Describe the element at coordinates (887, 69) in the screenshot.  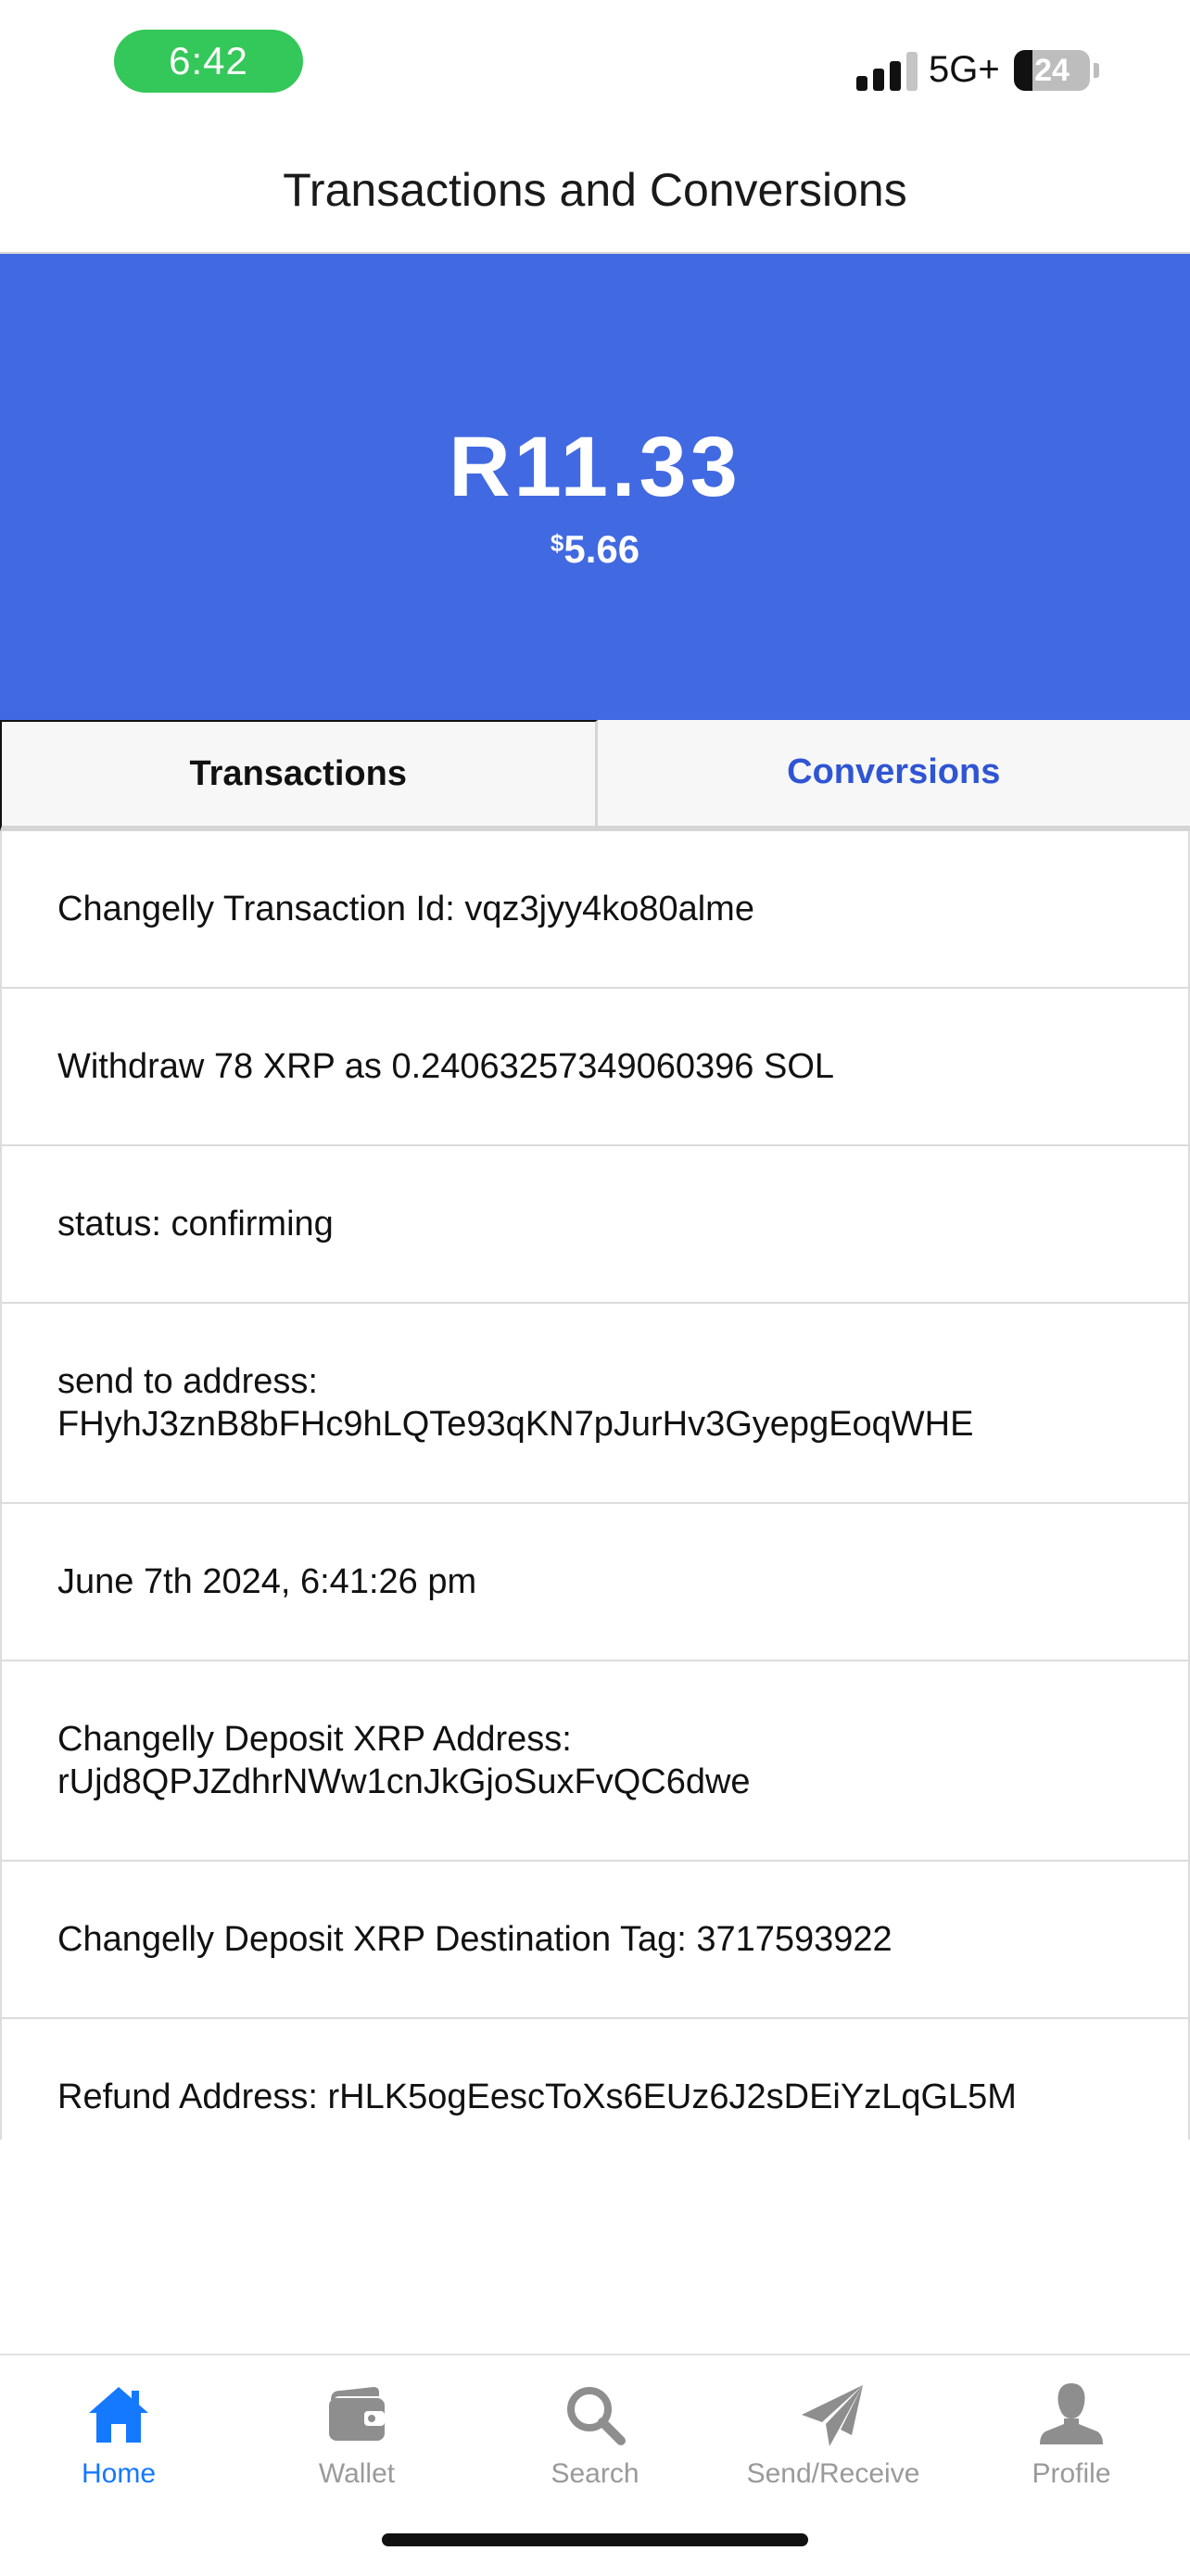
I see `cellular-signal-icon` at that location.